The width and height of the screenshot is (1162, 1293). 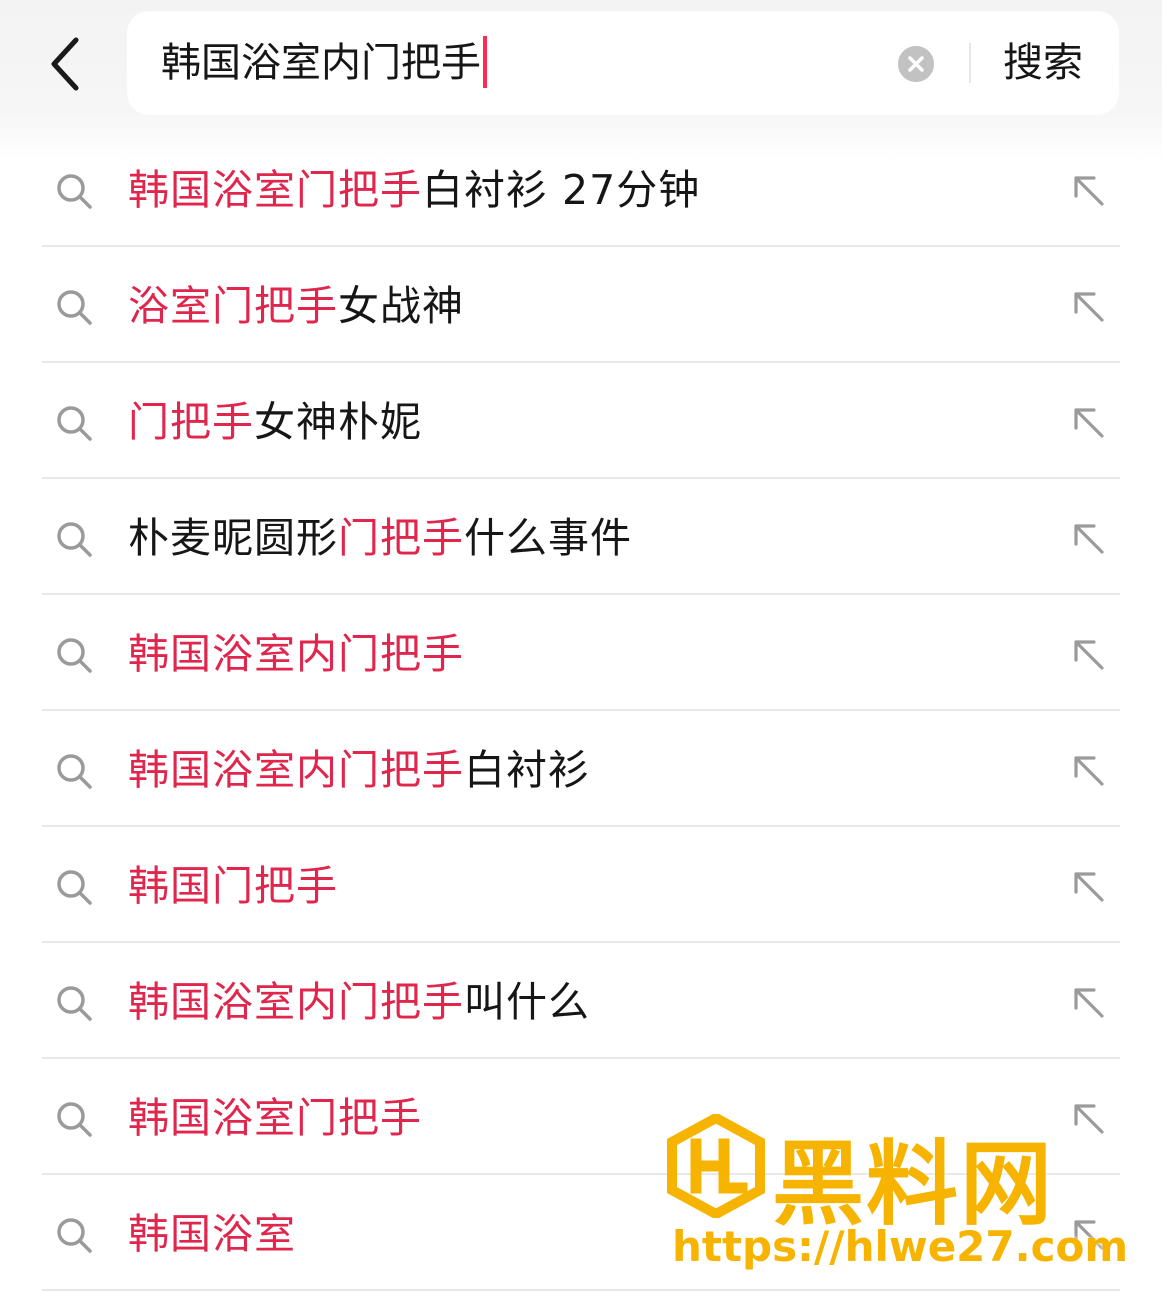 What do you see at coordinates (233, 306) in the screenshot?
I see `suggestion-highlight: 浴室门把手` at bounding box center [233, 306].